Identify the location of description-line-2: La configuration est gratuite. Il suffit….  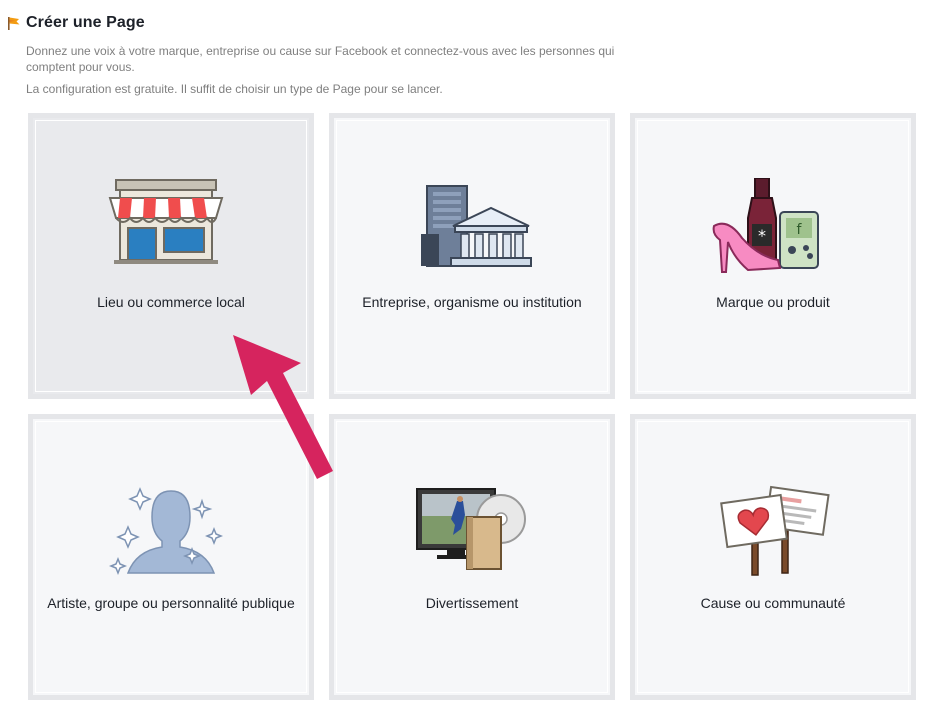
(234, 89).